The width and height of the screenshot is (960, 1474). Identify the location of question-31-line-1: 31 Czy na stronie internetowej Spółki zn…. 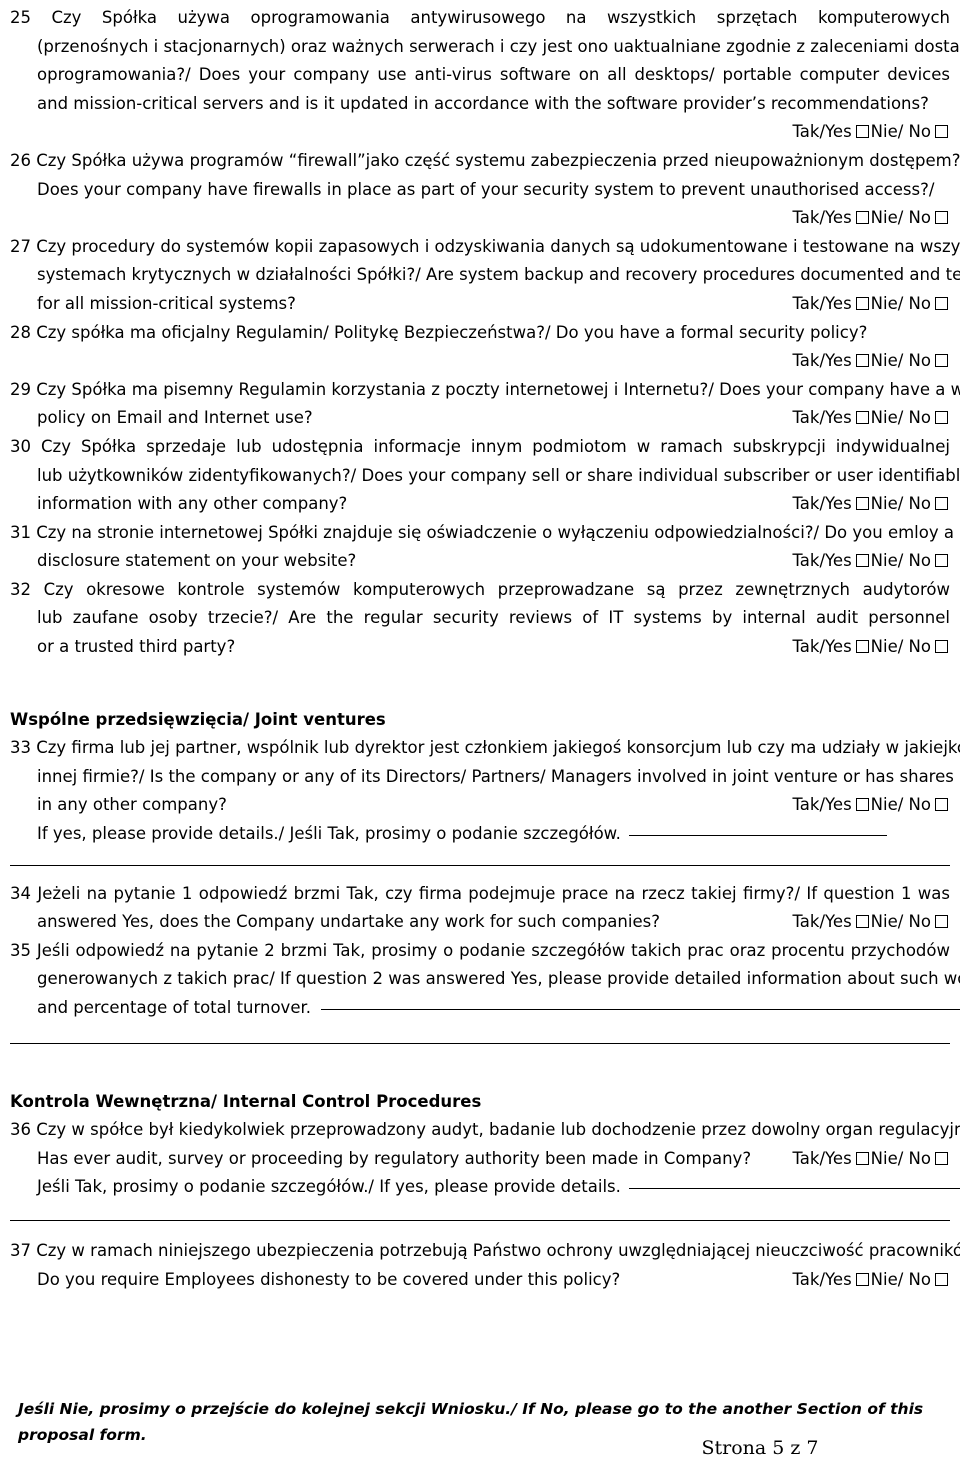
(485, 532).